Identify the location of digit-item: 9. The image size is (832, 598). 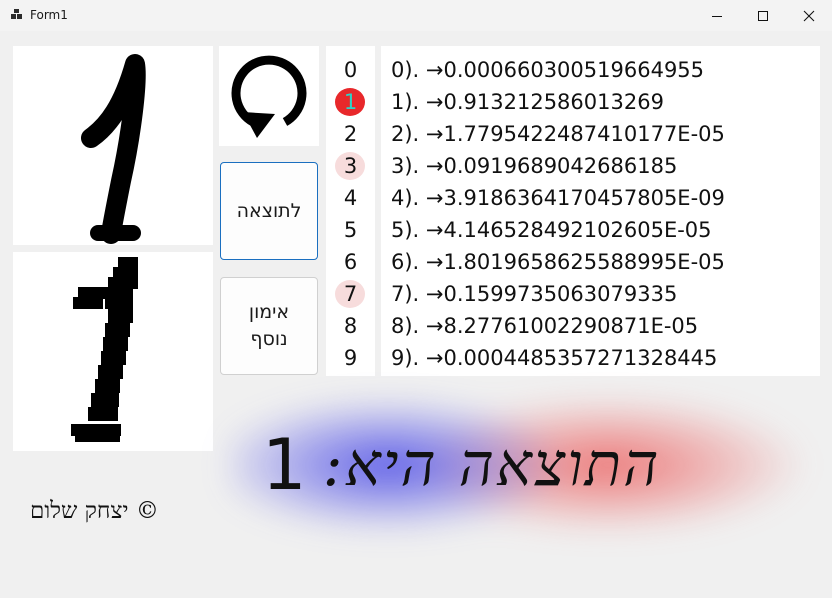
(350, 358).